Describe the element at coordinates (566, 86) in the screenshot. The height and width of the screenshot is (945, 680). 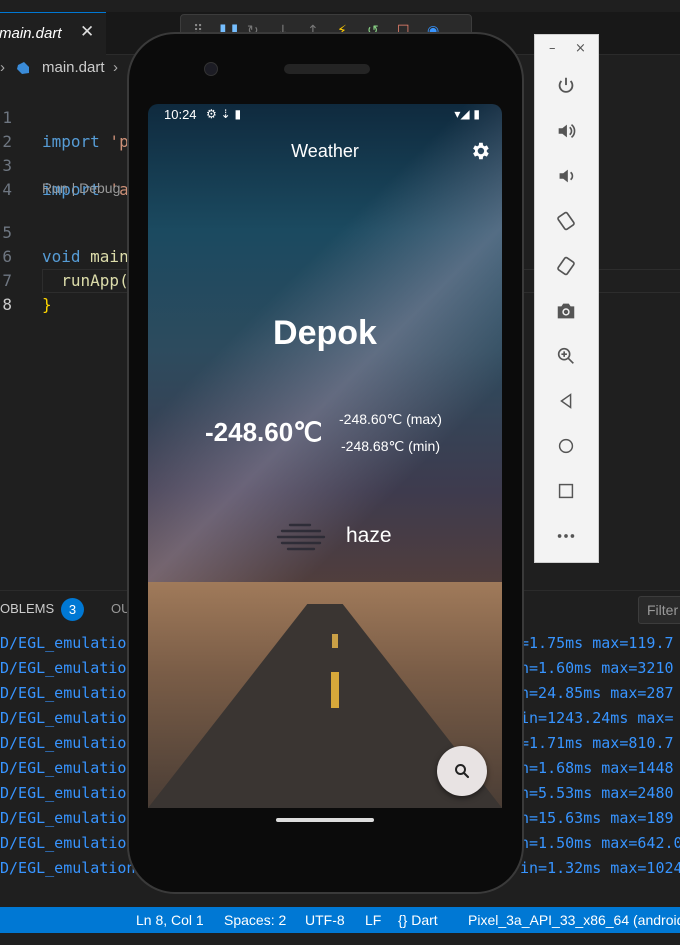
I see `power-icon` at that location.